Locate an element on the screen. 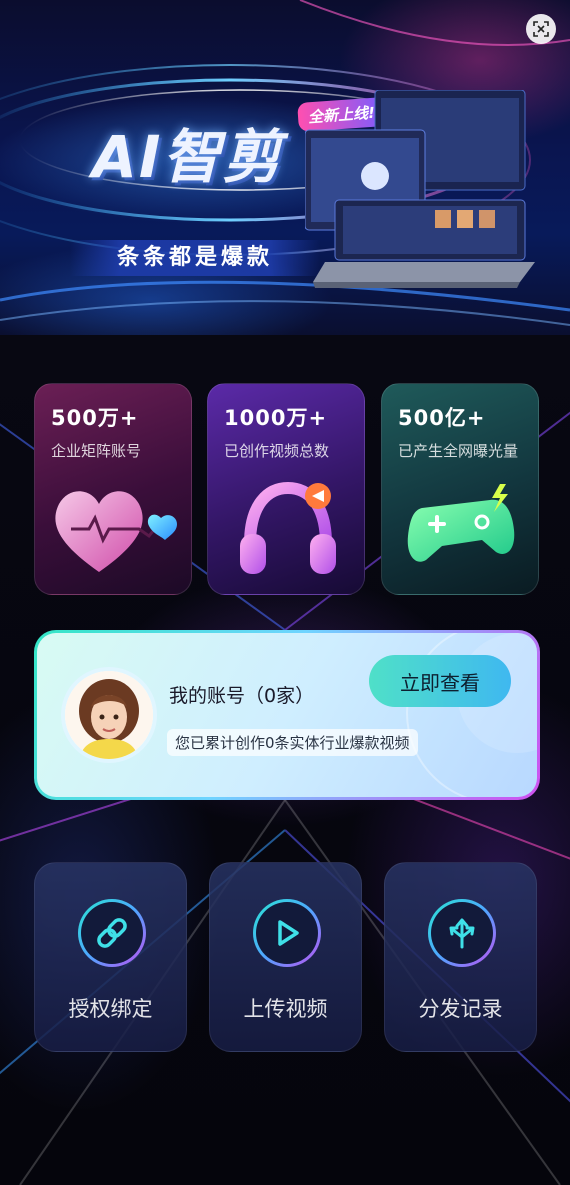 The image size is (570, 1185). action-label: 上传视频 is located at coordinates (285, 1009).